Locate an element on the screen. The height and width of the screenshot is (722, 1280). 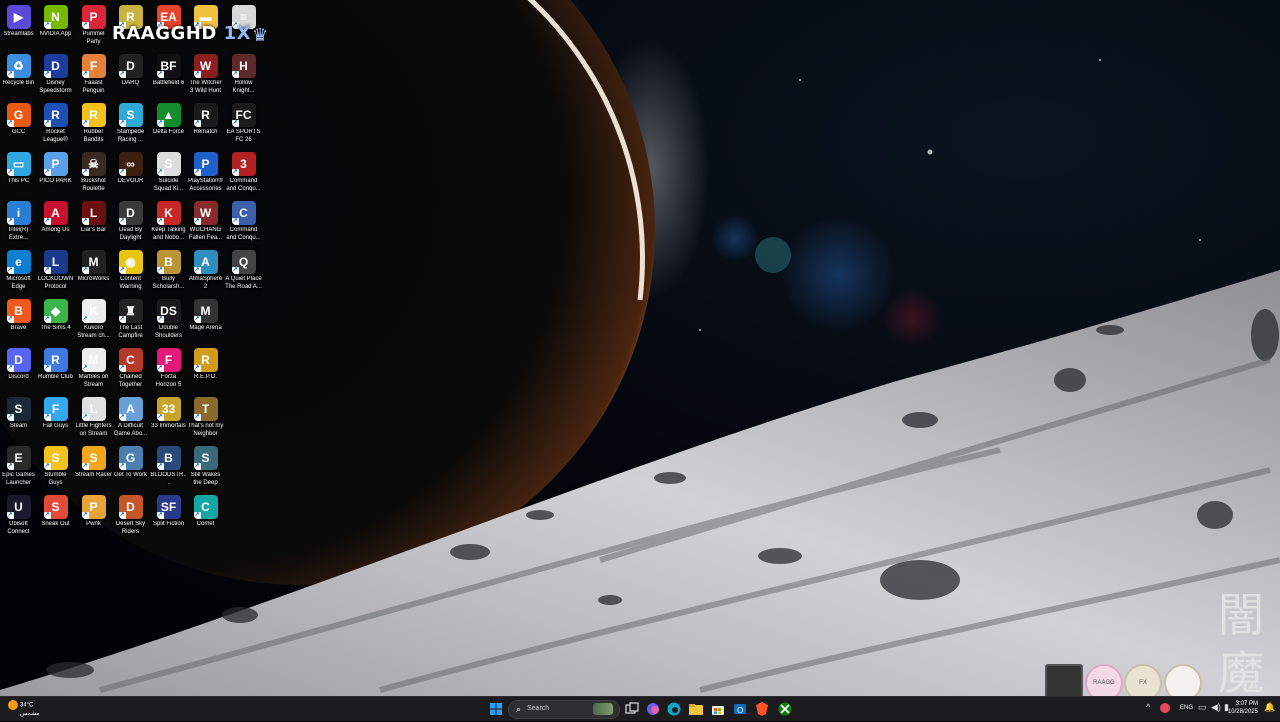
desktop-icon-sneak-out: S ↗ Sneak Out is located at coordinates (55, 517).